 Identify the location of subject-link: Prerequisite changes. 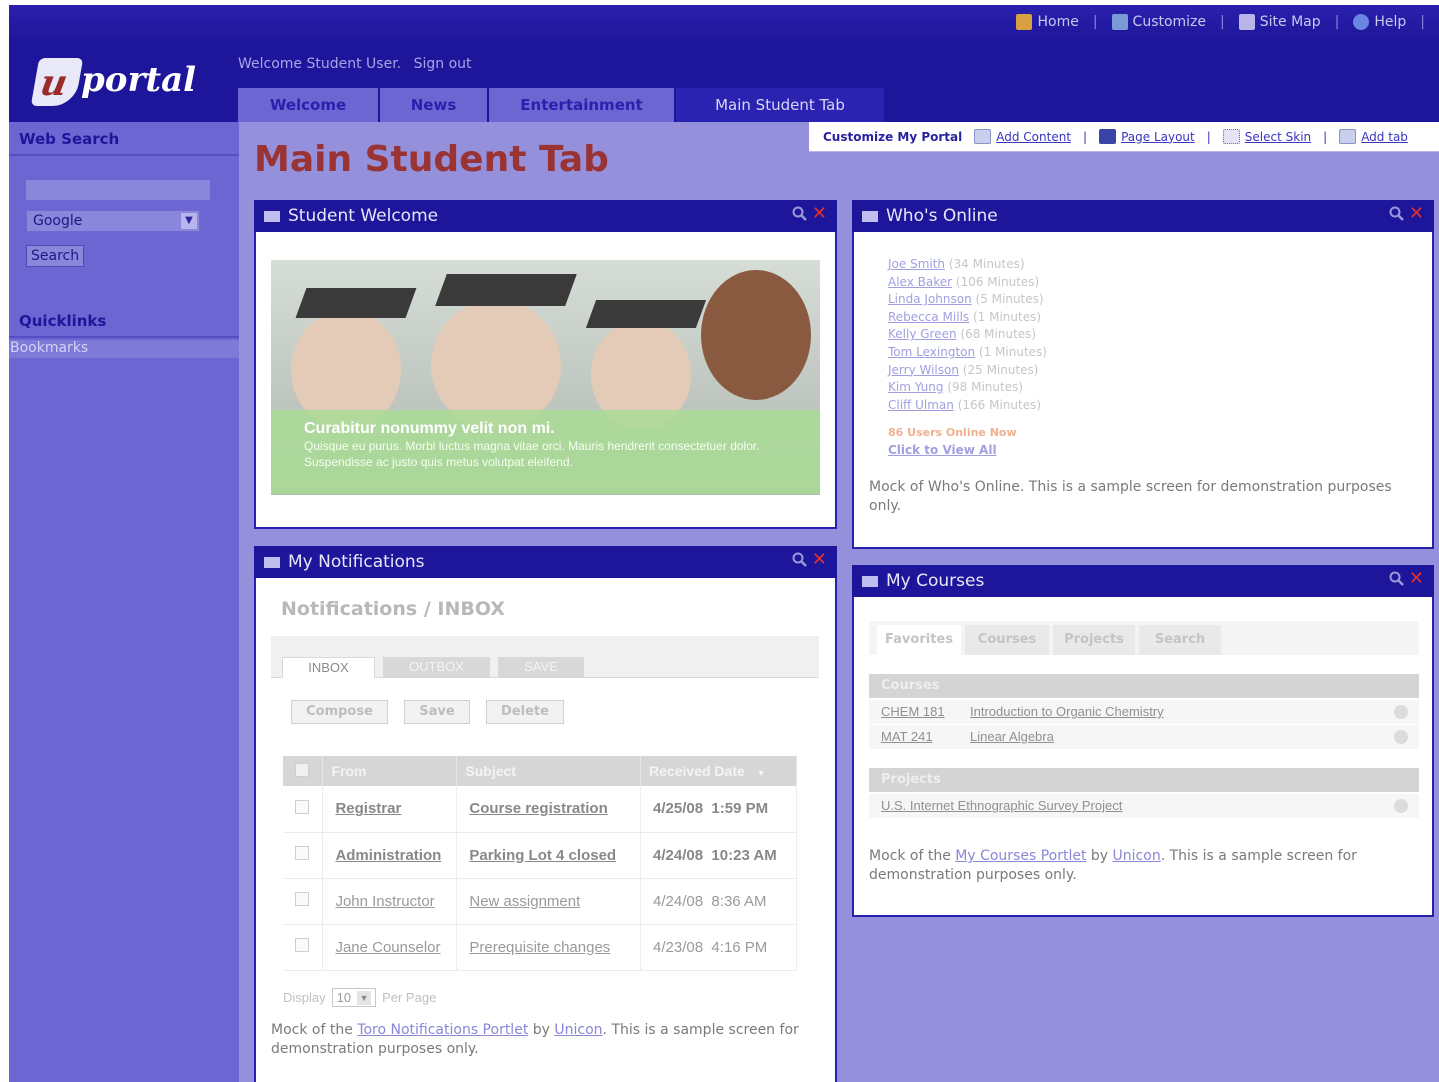
(539, 947).